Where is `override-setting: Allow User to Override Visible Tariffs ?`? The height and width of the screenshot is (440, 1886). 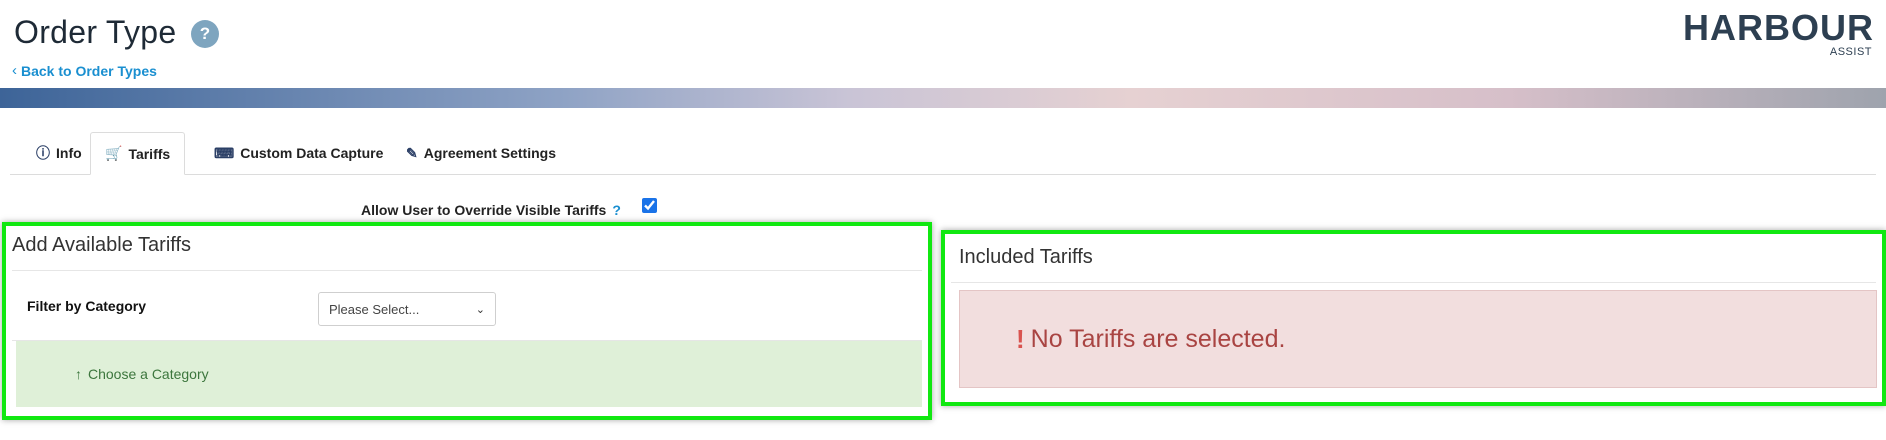 override-setting: Allow User to Override Visible Tariffs ? is located at coordinates (491, 210).